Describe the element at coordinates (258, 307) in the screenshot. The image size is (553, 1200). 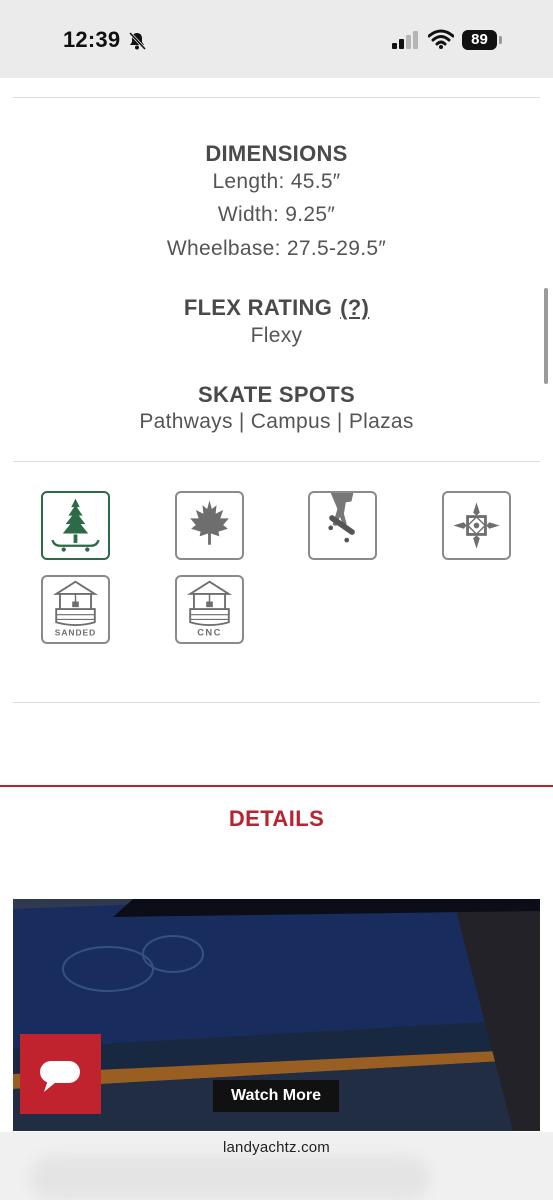
I see `flex-rating-label: FLEX RATING` at that location.